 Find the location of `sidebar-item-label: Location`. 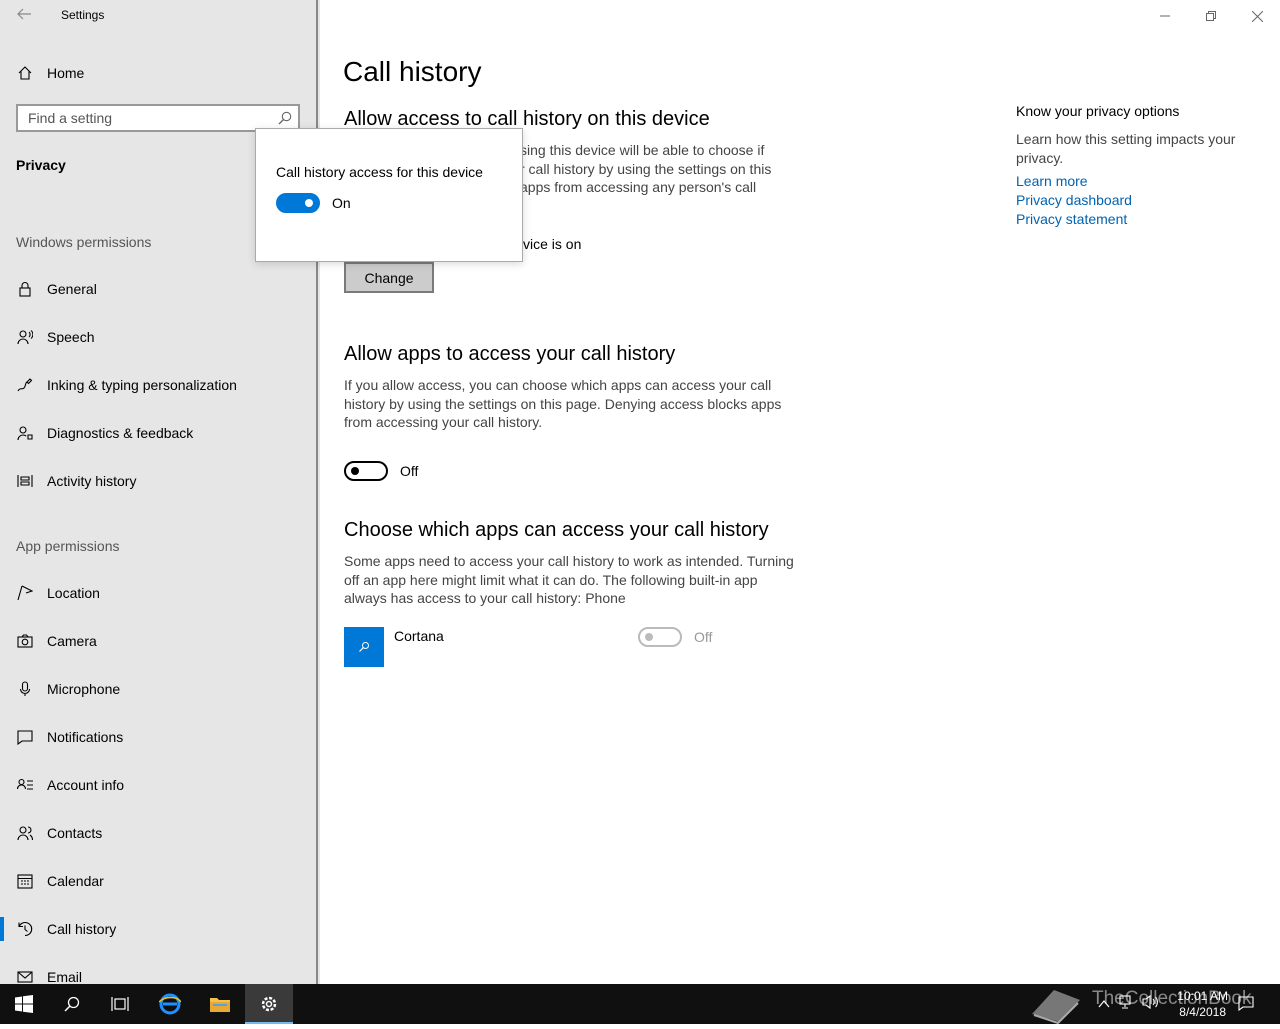

sidebar-item-label: Location is located at coordinates (73, 593).